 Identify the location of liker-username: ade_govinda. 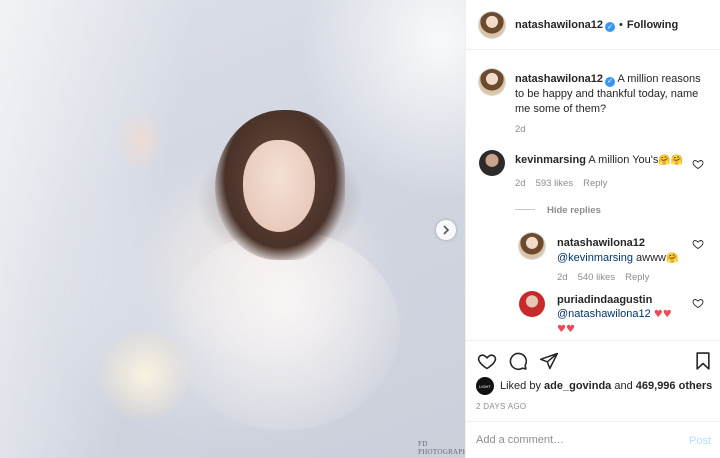
(577, 386).